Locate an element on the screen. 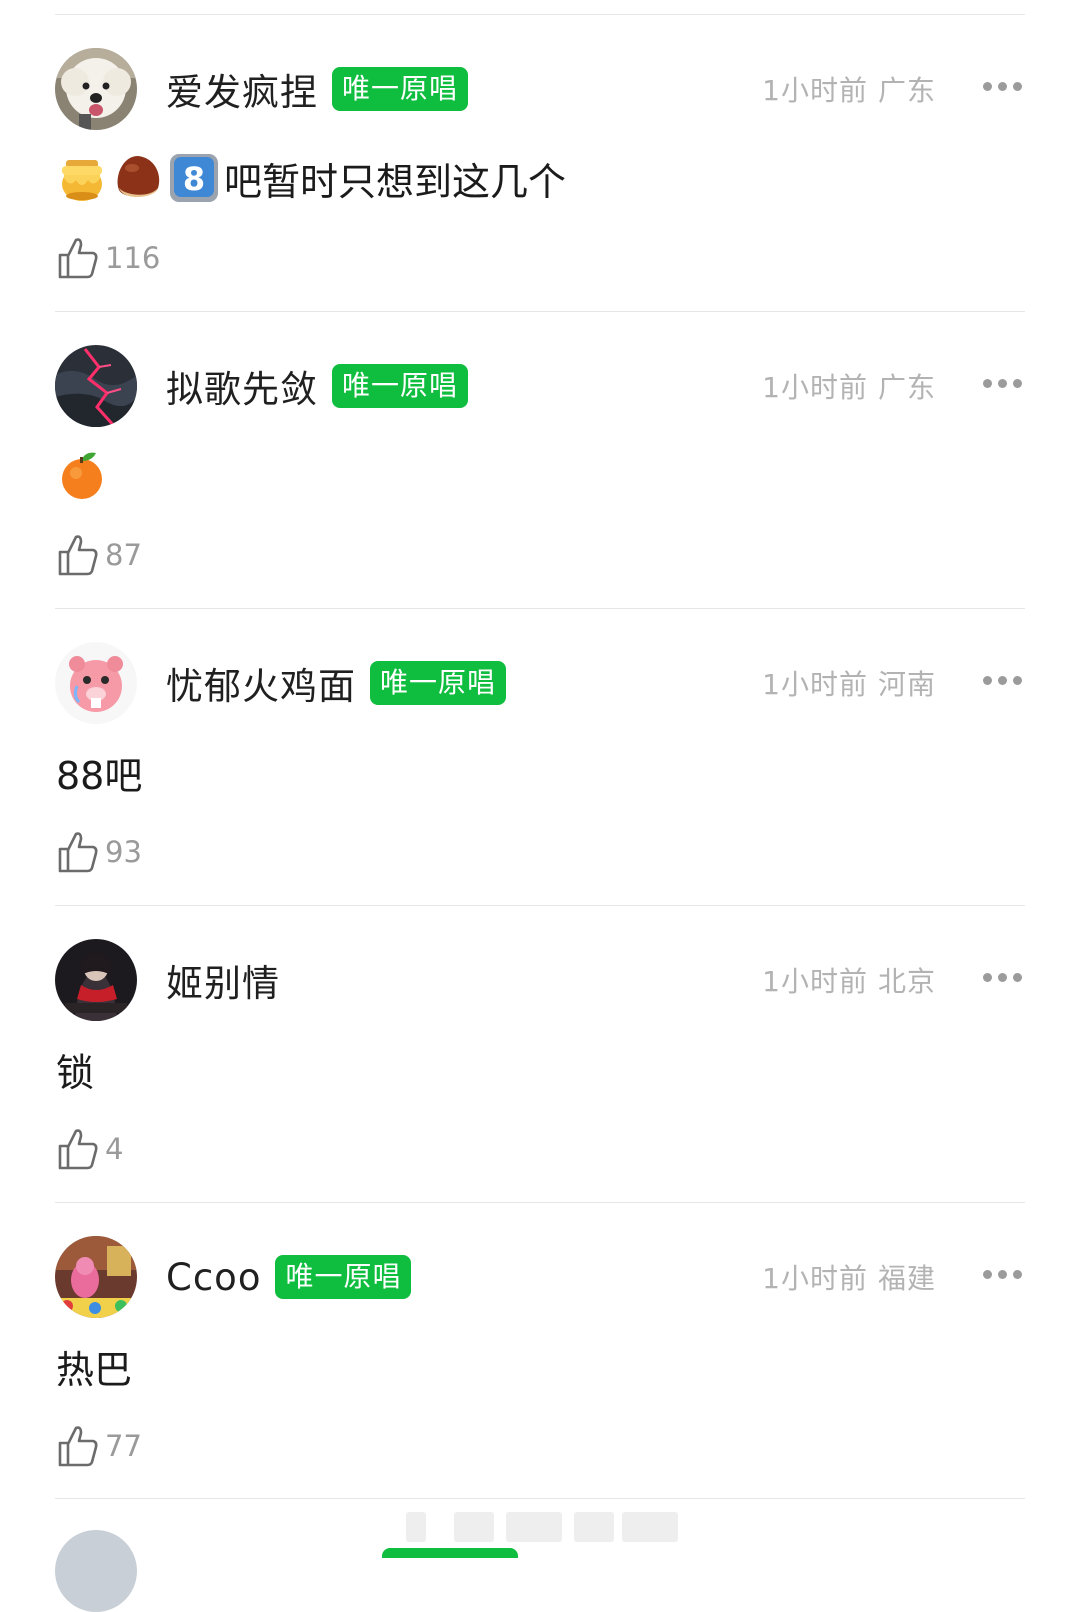 The height and width of the screenshot is (1612, 1080). keycap-8-emoji: 8 is located at coordinates (194, 178).